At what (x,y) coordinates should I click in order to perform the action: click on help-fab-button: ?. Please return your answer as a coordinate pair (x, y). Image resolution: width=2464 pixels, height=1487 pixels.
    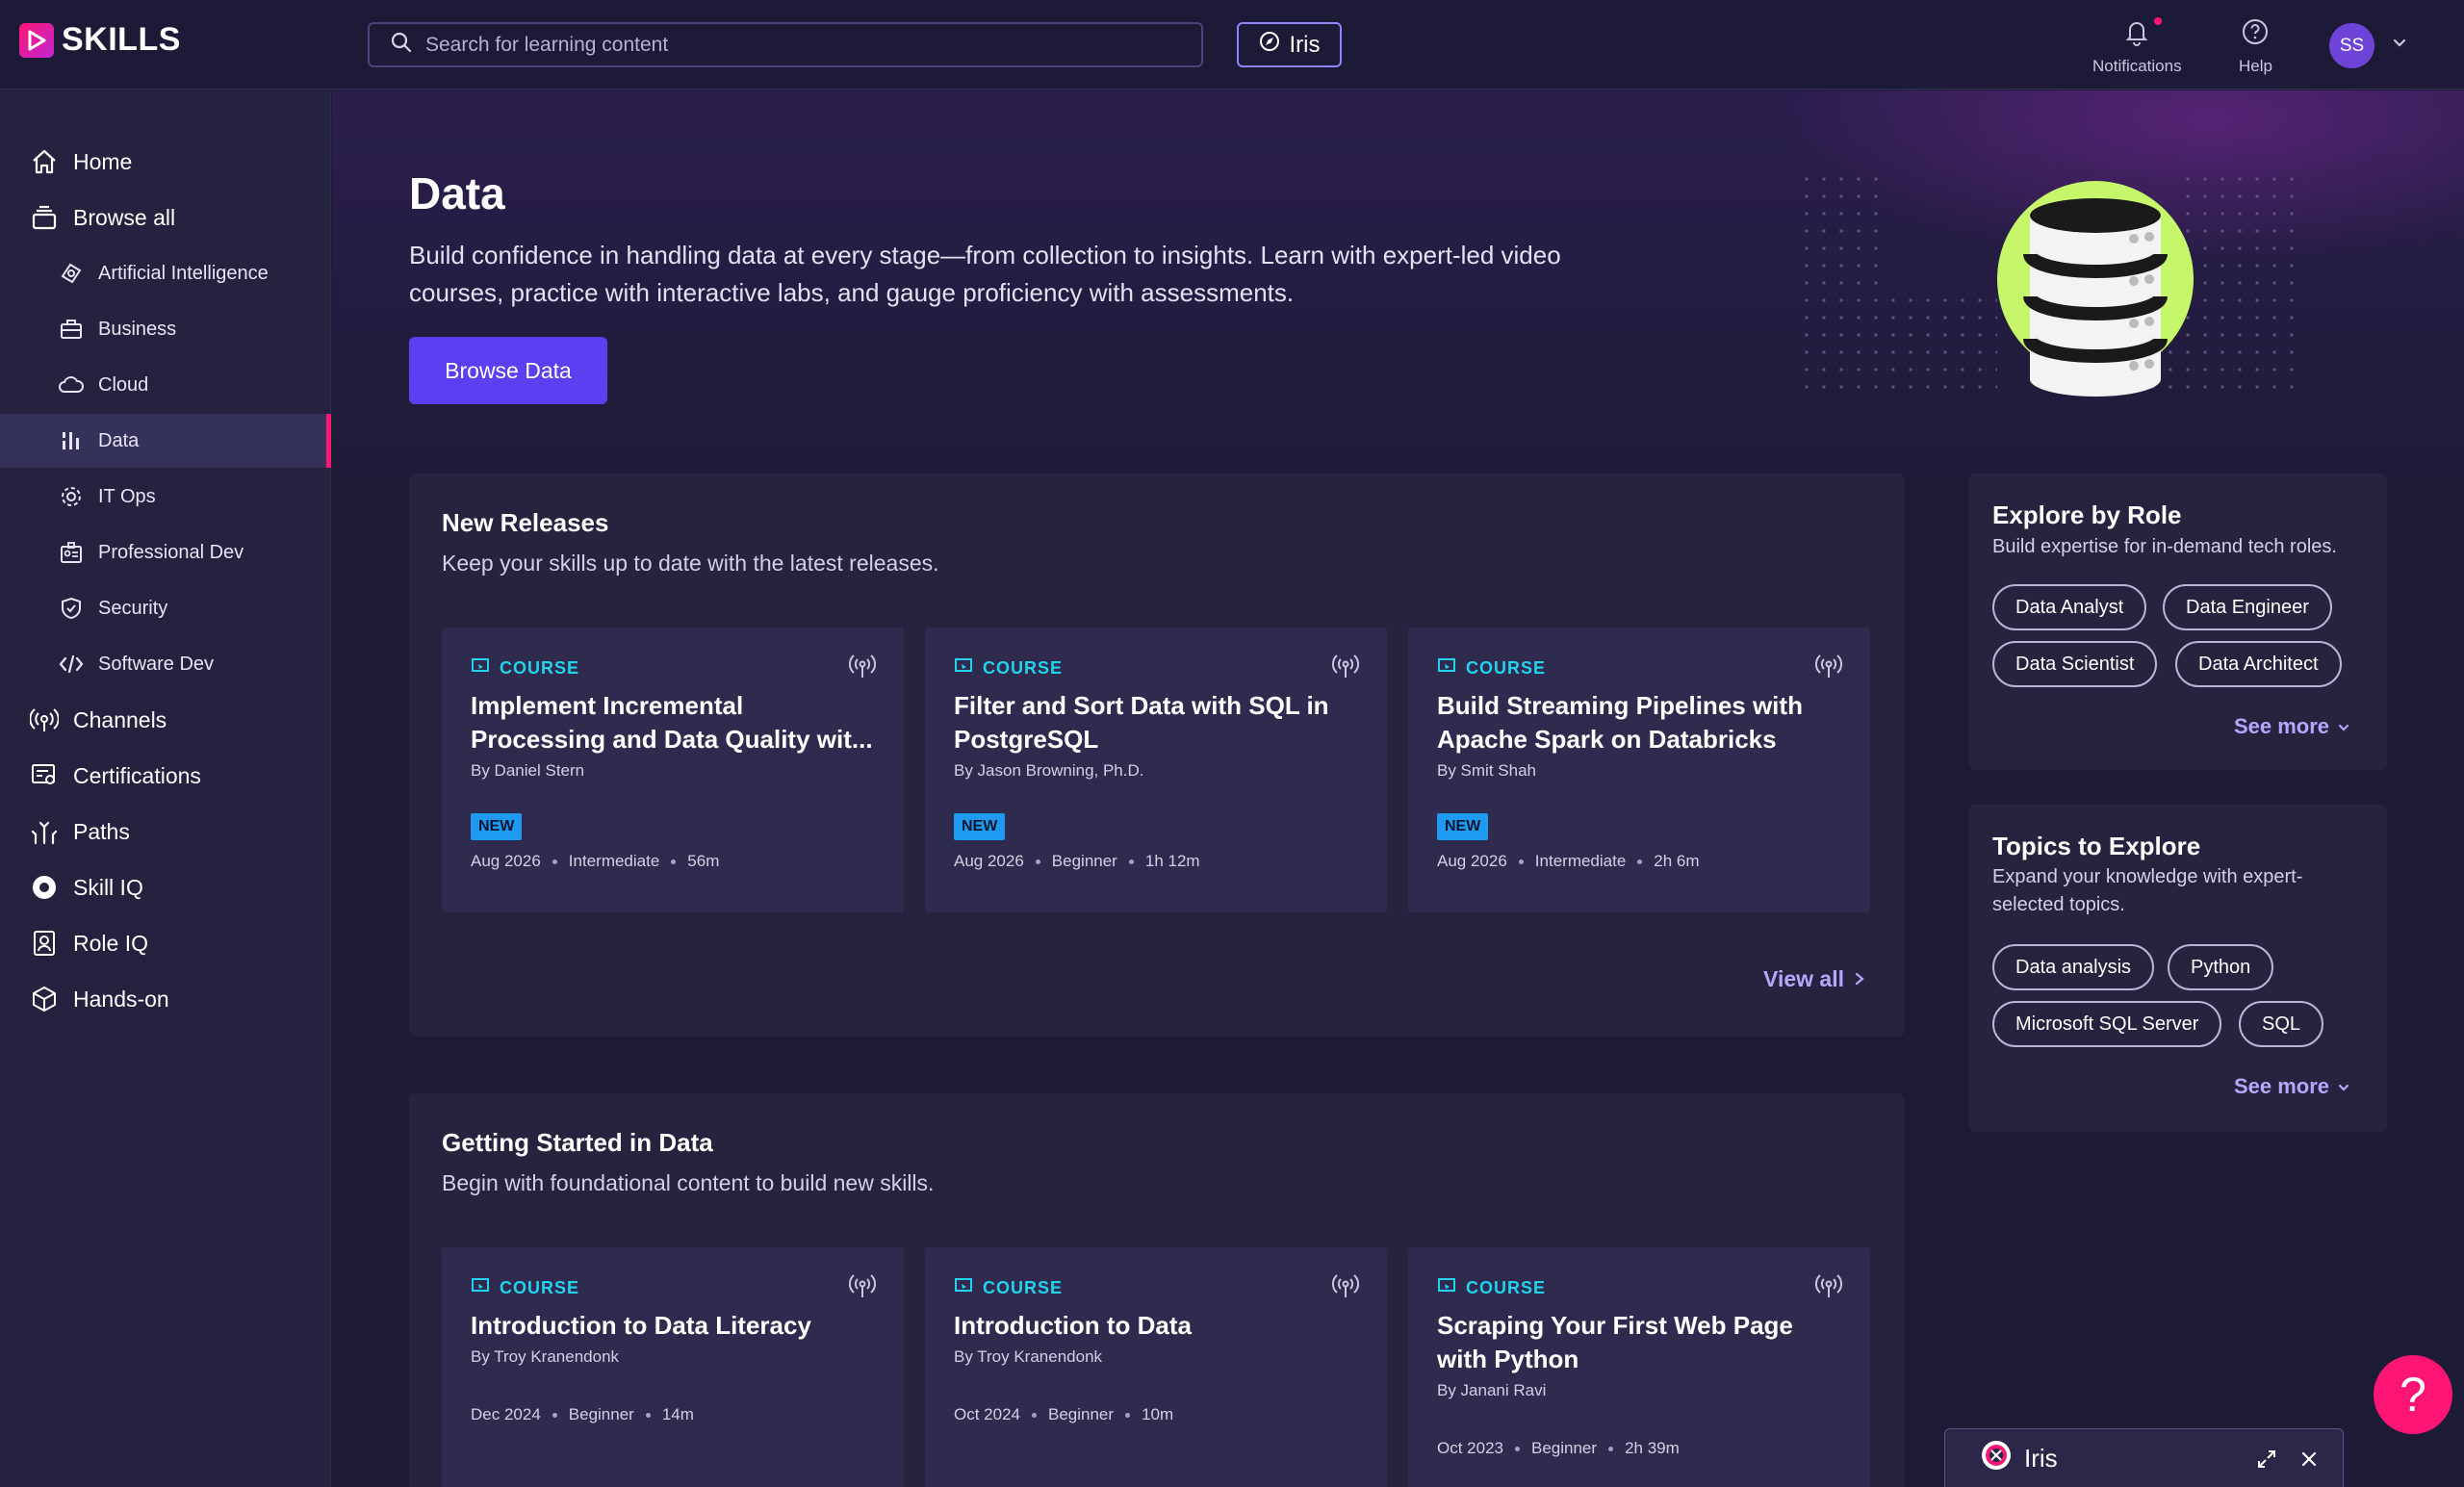
    Looking at the image, I should click on (2413, 1394).